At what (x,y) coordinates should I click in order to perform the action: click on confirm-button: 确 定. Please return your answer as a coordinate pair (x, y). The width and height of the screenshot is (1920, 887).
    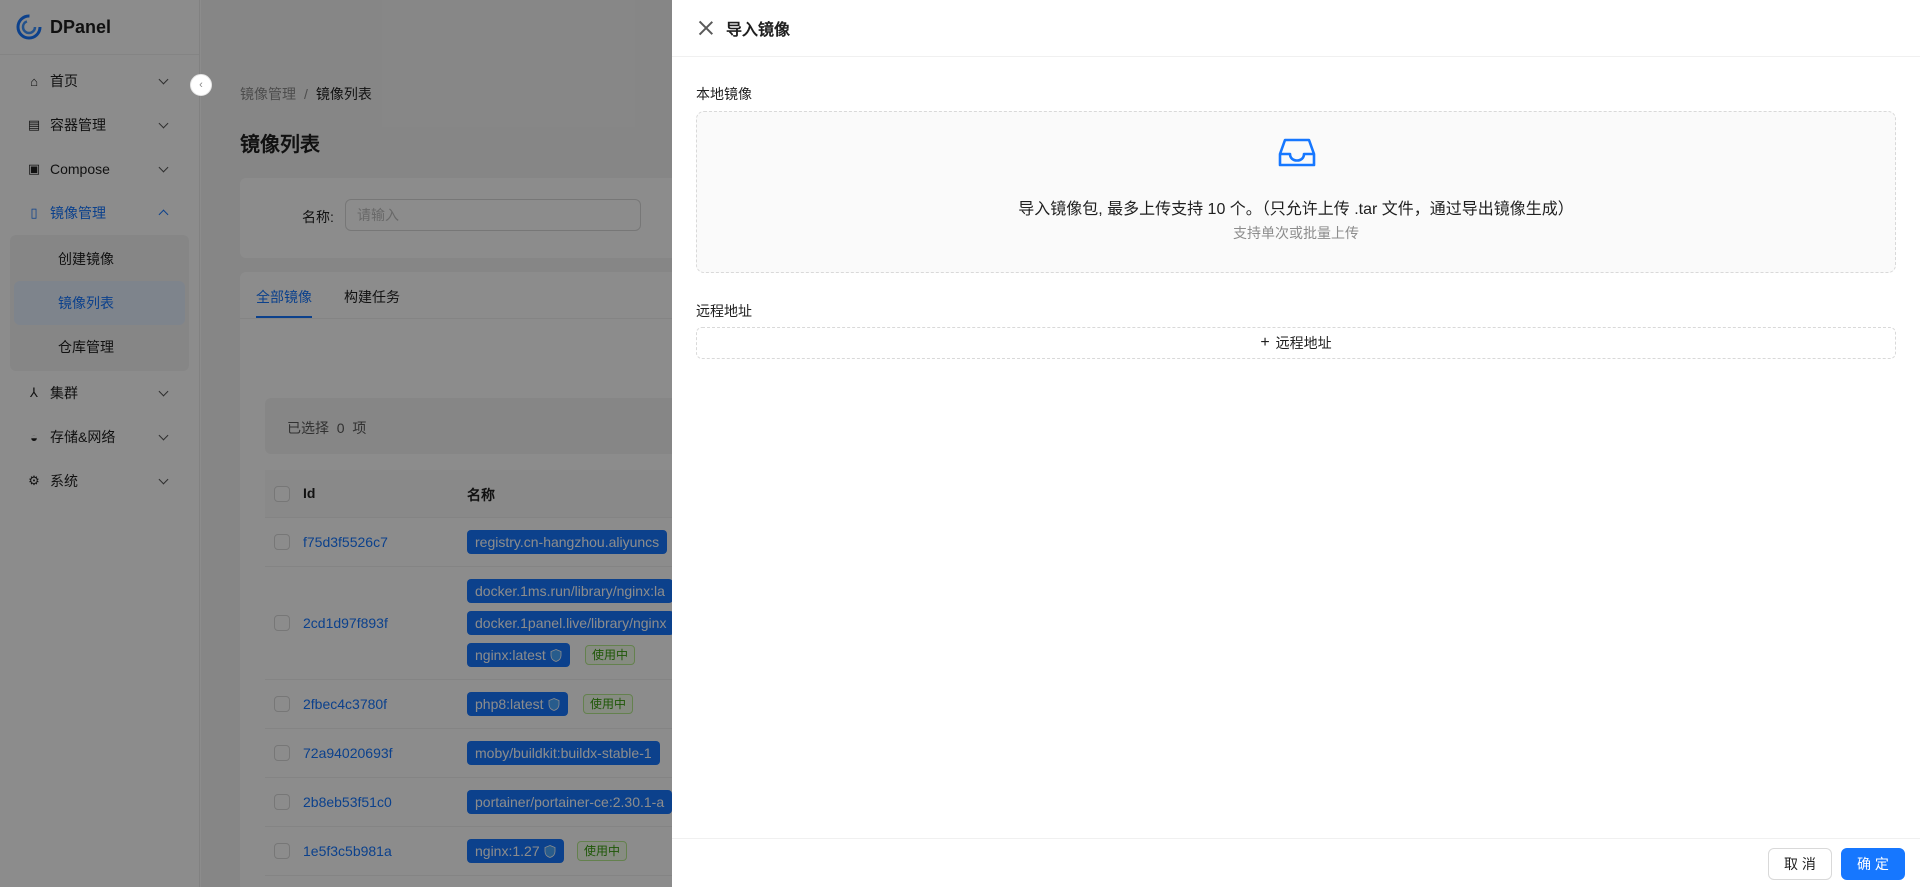
    Looking at the image, I should click on (1873, 864).